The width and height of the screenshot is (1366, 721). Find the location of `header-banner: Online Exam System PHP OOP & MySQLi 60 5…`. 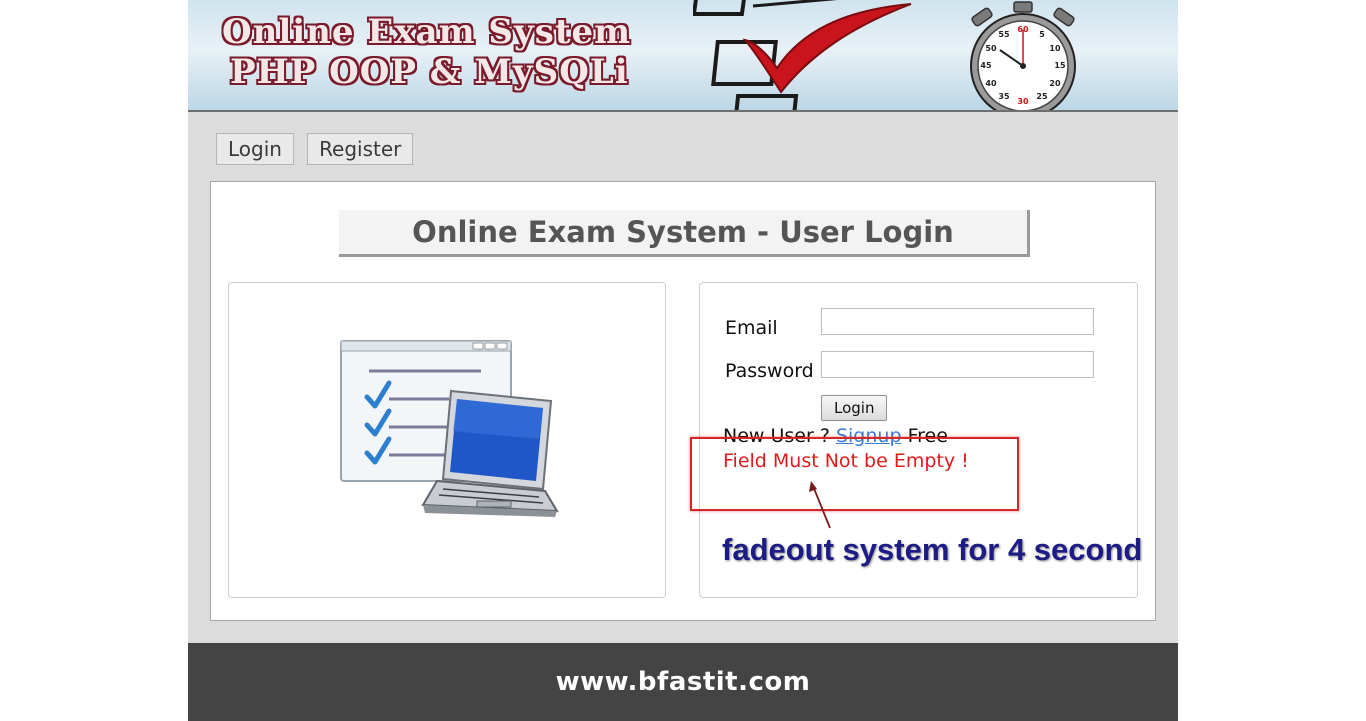

header-banner: Online Exam System PHP OOP & MySQLi 60 5… is located at coordinates (683, 56).